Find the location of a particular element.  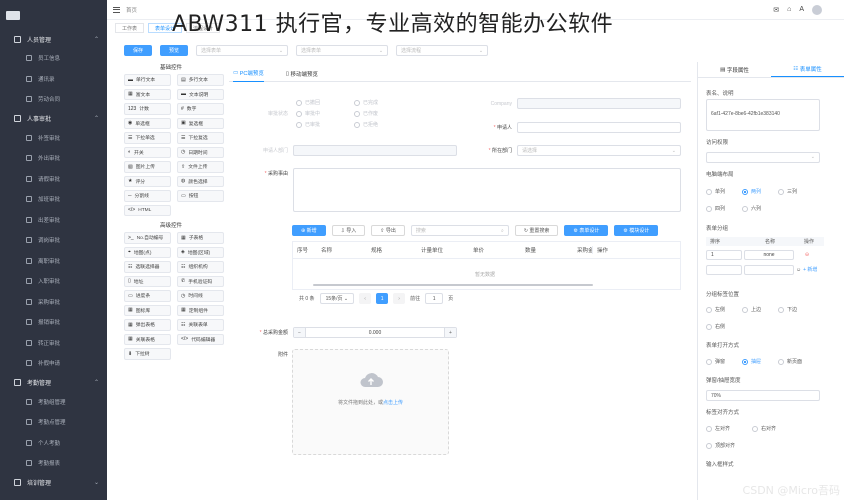

sidebar-item: 离职审批 is located at coordinates (53, 261).